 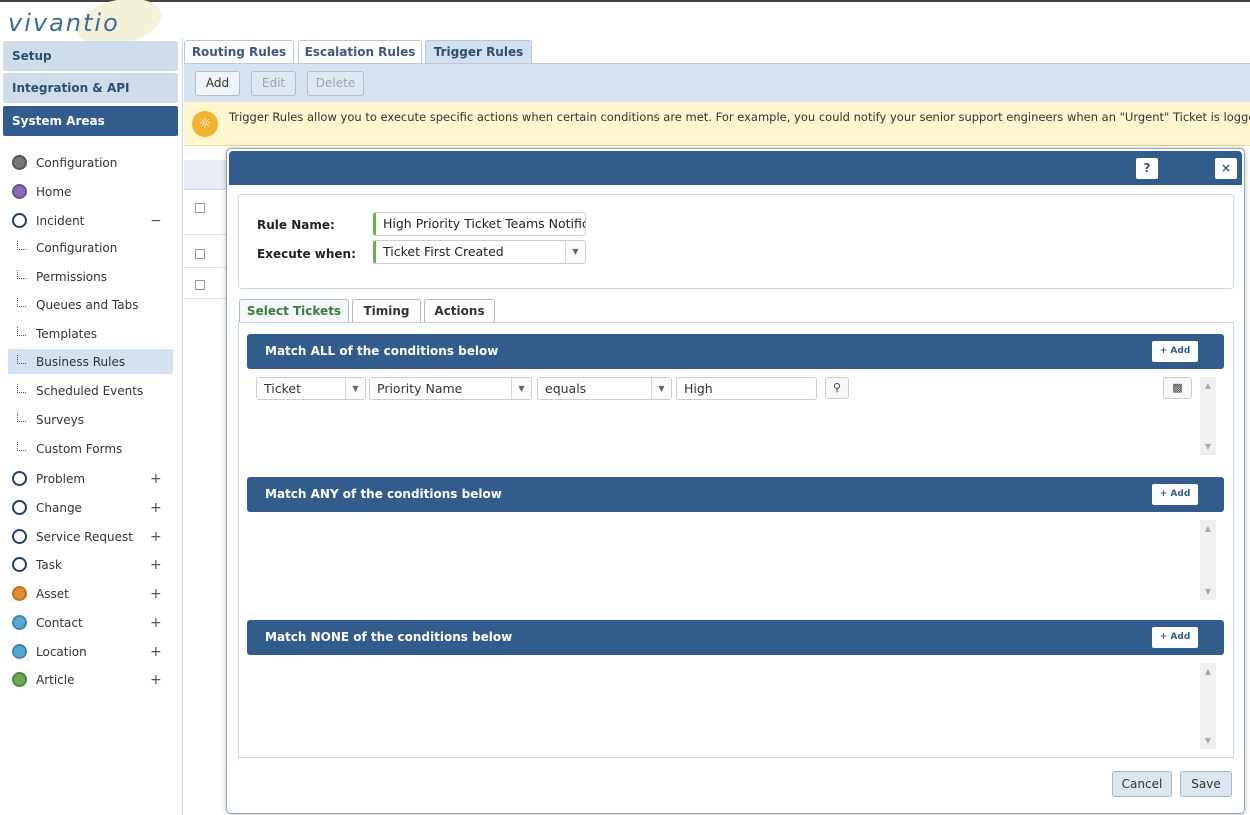 I want to click on match-any-header: Match ANY of the conditions below + Add, so click(x=735, y=494).